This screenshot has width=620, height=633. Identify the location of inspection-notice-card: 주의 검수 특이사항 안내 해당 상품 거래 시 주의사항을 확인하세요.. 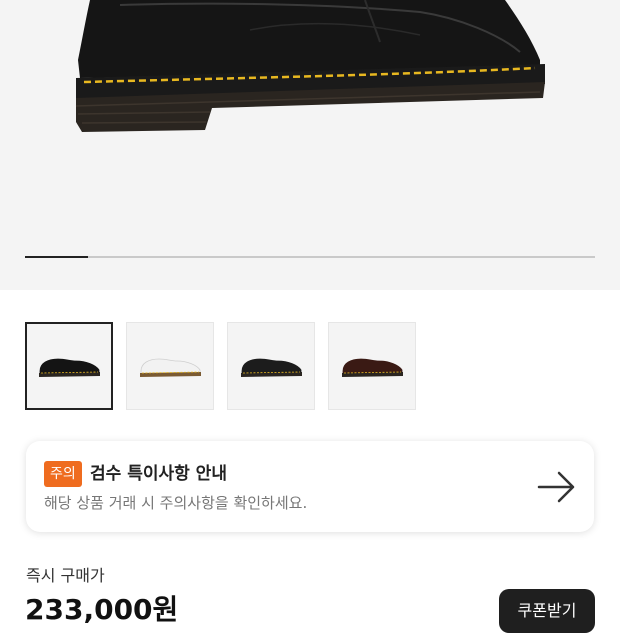
(310, 486).